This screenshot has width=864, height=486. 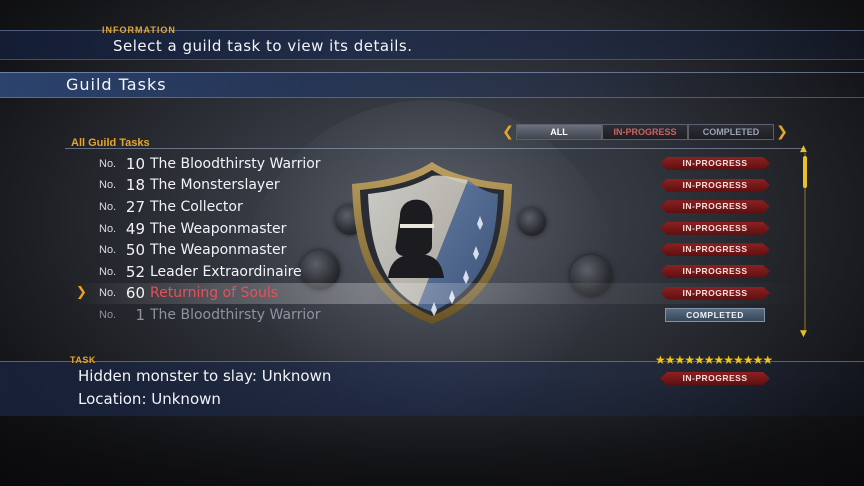 I want to click on task-number: 60, so click(x=135, y=293).